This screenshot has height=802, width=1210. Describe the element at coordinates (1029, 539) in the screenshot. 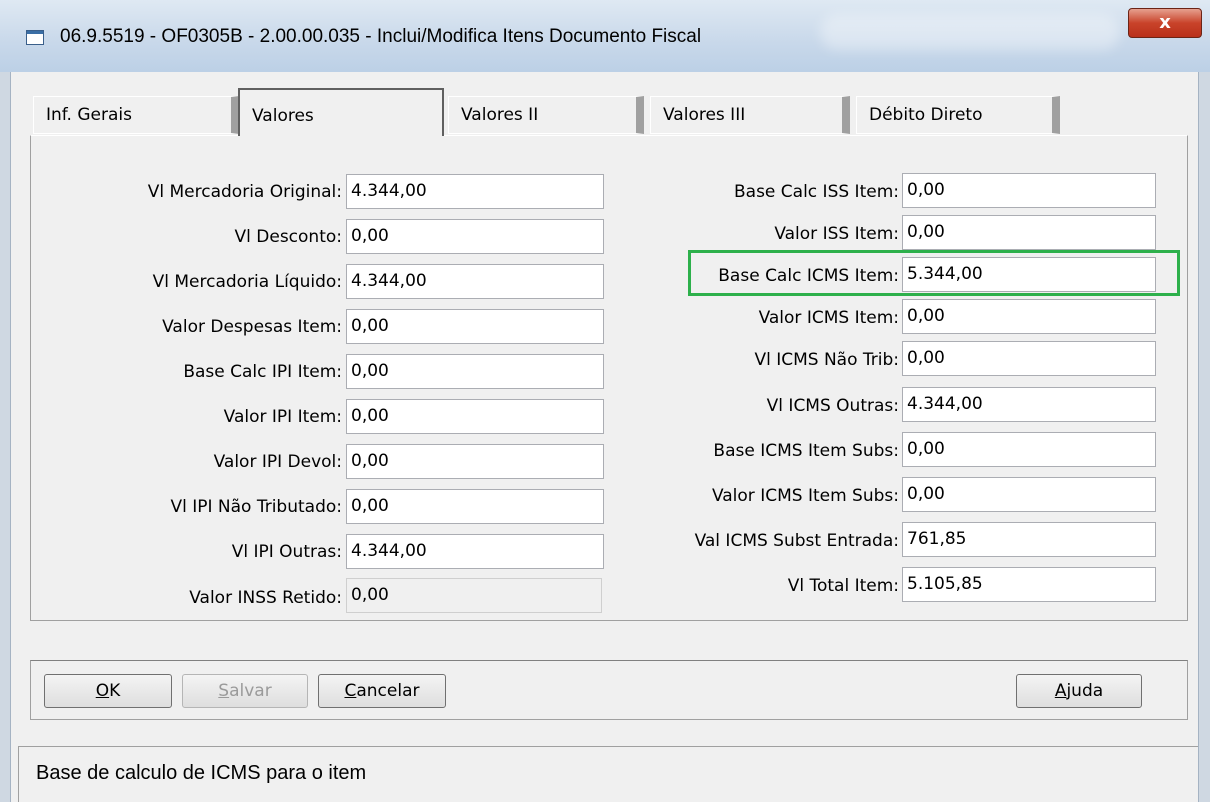

I see `val-icms-subst-entrada-field: 761,85` at that location.